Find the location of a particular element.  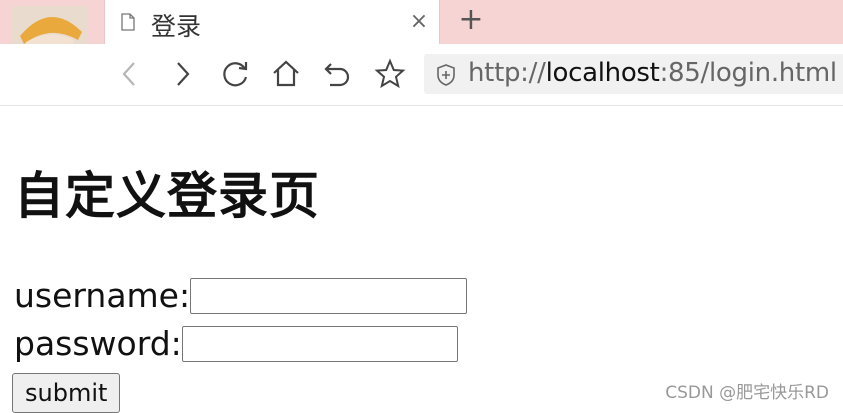

new-tab-button: + is located at coordinates (471, 20).